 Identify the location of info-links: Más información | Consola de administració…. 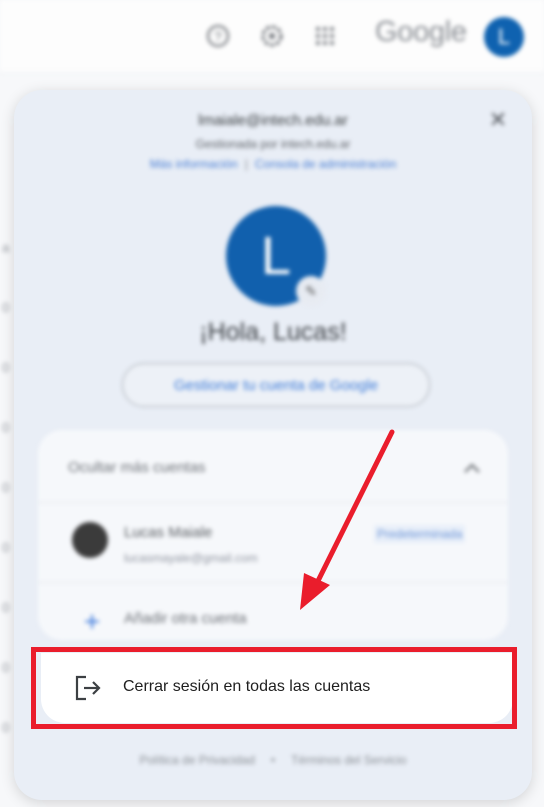
(273, 164).